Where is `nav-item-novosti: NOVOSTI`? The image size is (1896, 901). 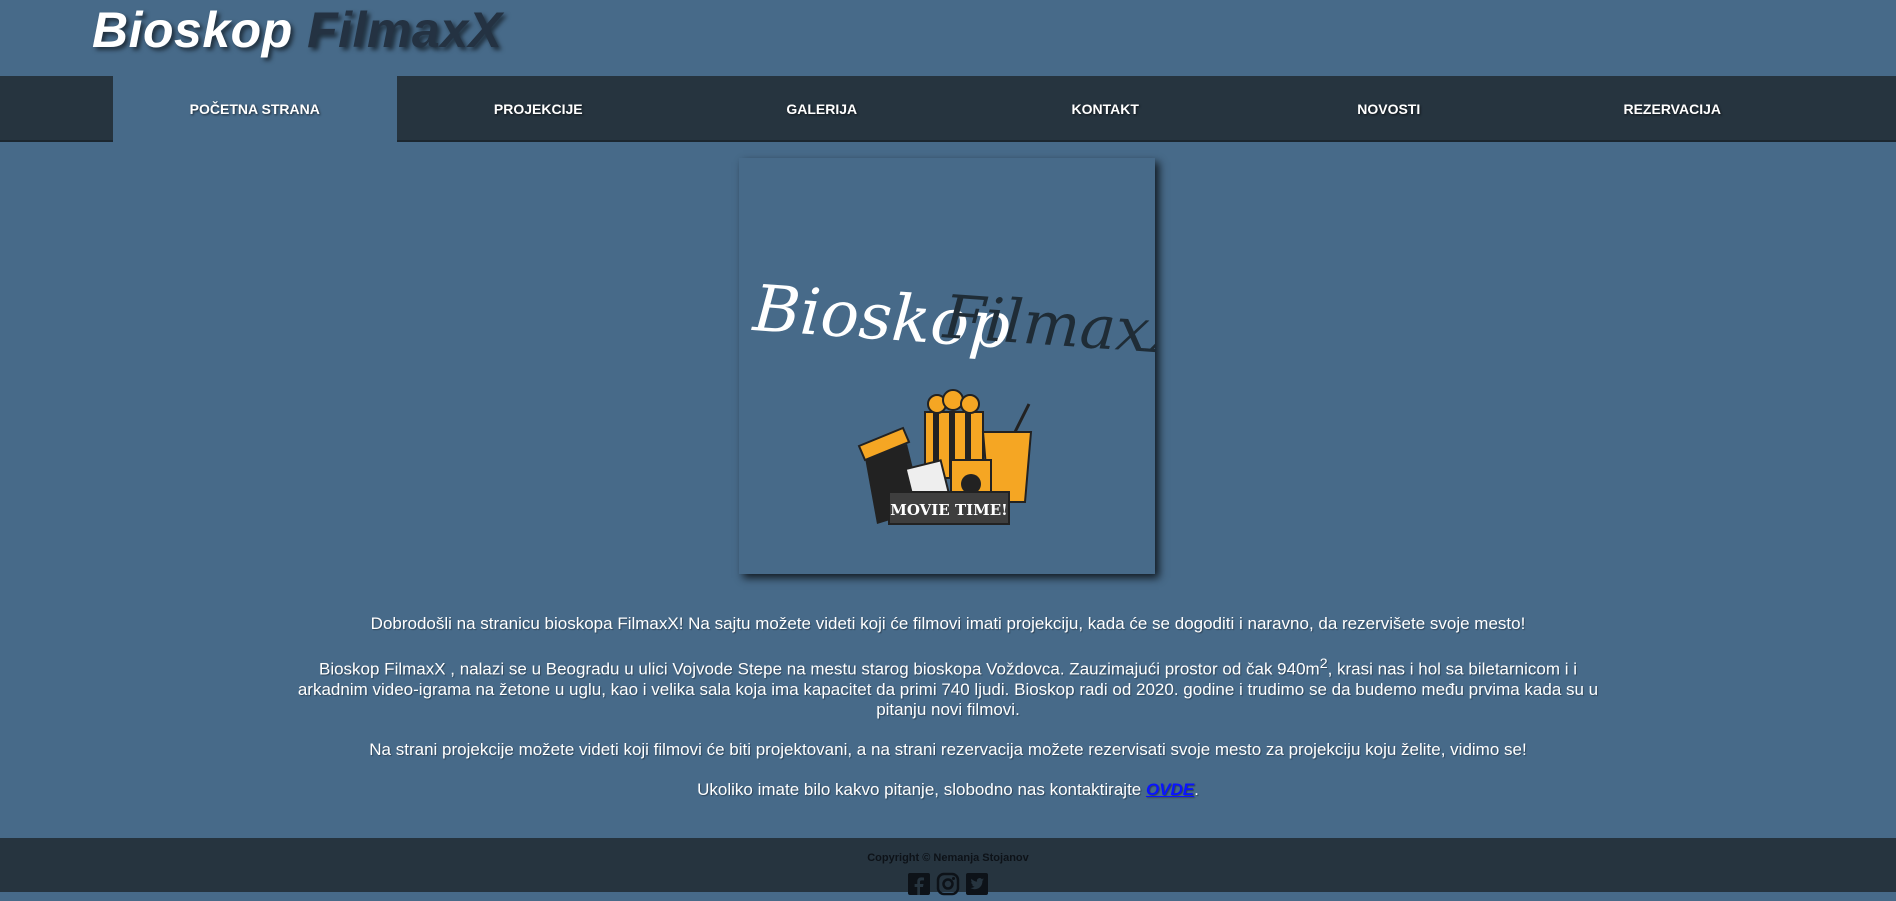 nav-item-novosti: NOVOSTI is located at coordinates (1389, 109).